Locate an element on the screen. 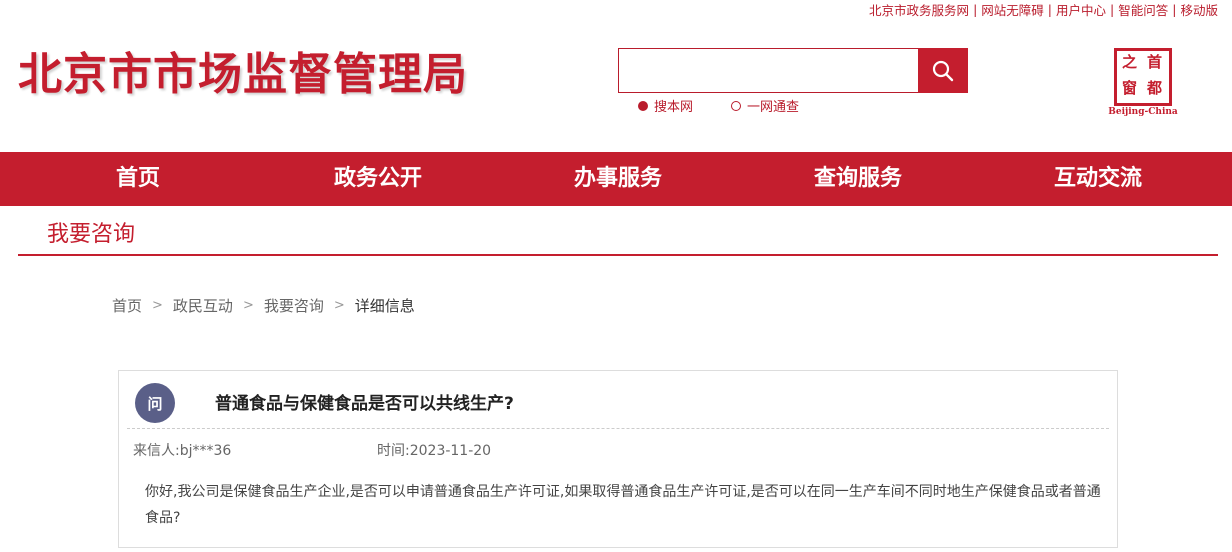 This screenshot has height=552, width=1232. logo-char: 都 is located at coordinates (1155, 88).